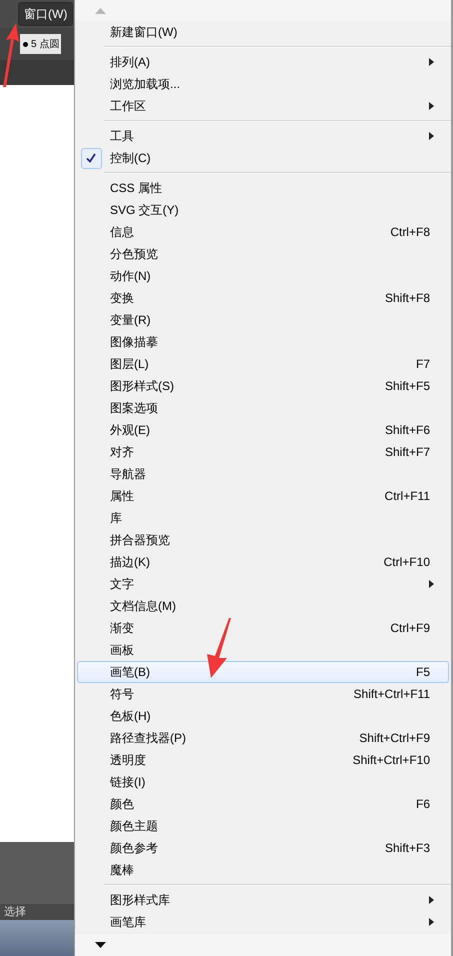 The height and width of the screenshot is (956, 453). I want to click on menu-item-label: 外观(E), so click(130, 430).